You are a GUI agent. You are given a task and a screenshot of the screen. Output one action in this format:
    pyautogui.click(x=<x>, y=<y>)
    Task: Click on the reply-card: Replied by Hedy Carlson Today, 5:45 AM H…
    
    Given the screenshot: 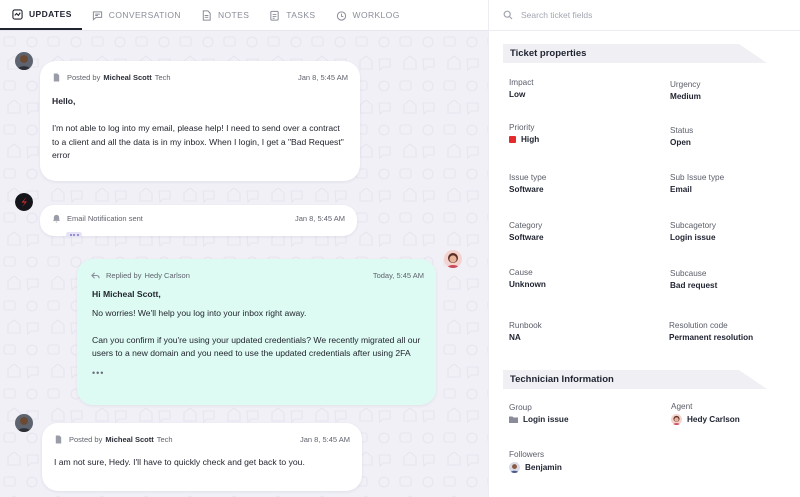 What is the action you would take?
    pyautogui.click(x=256, y=332)
    